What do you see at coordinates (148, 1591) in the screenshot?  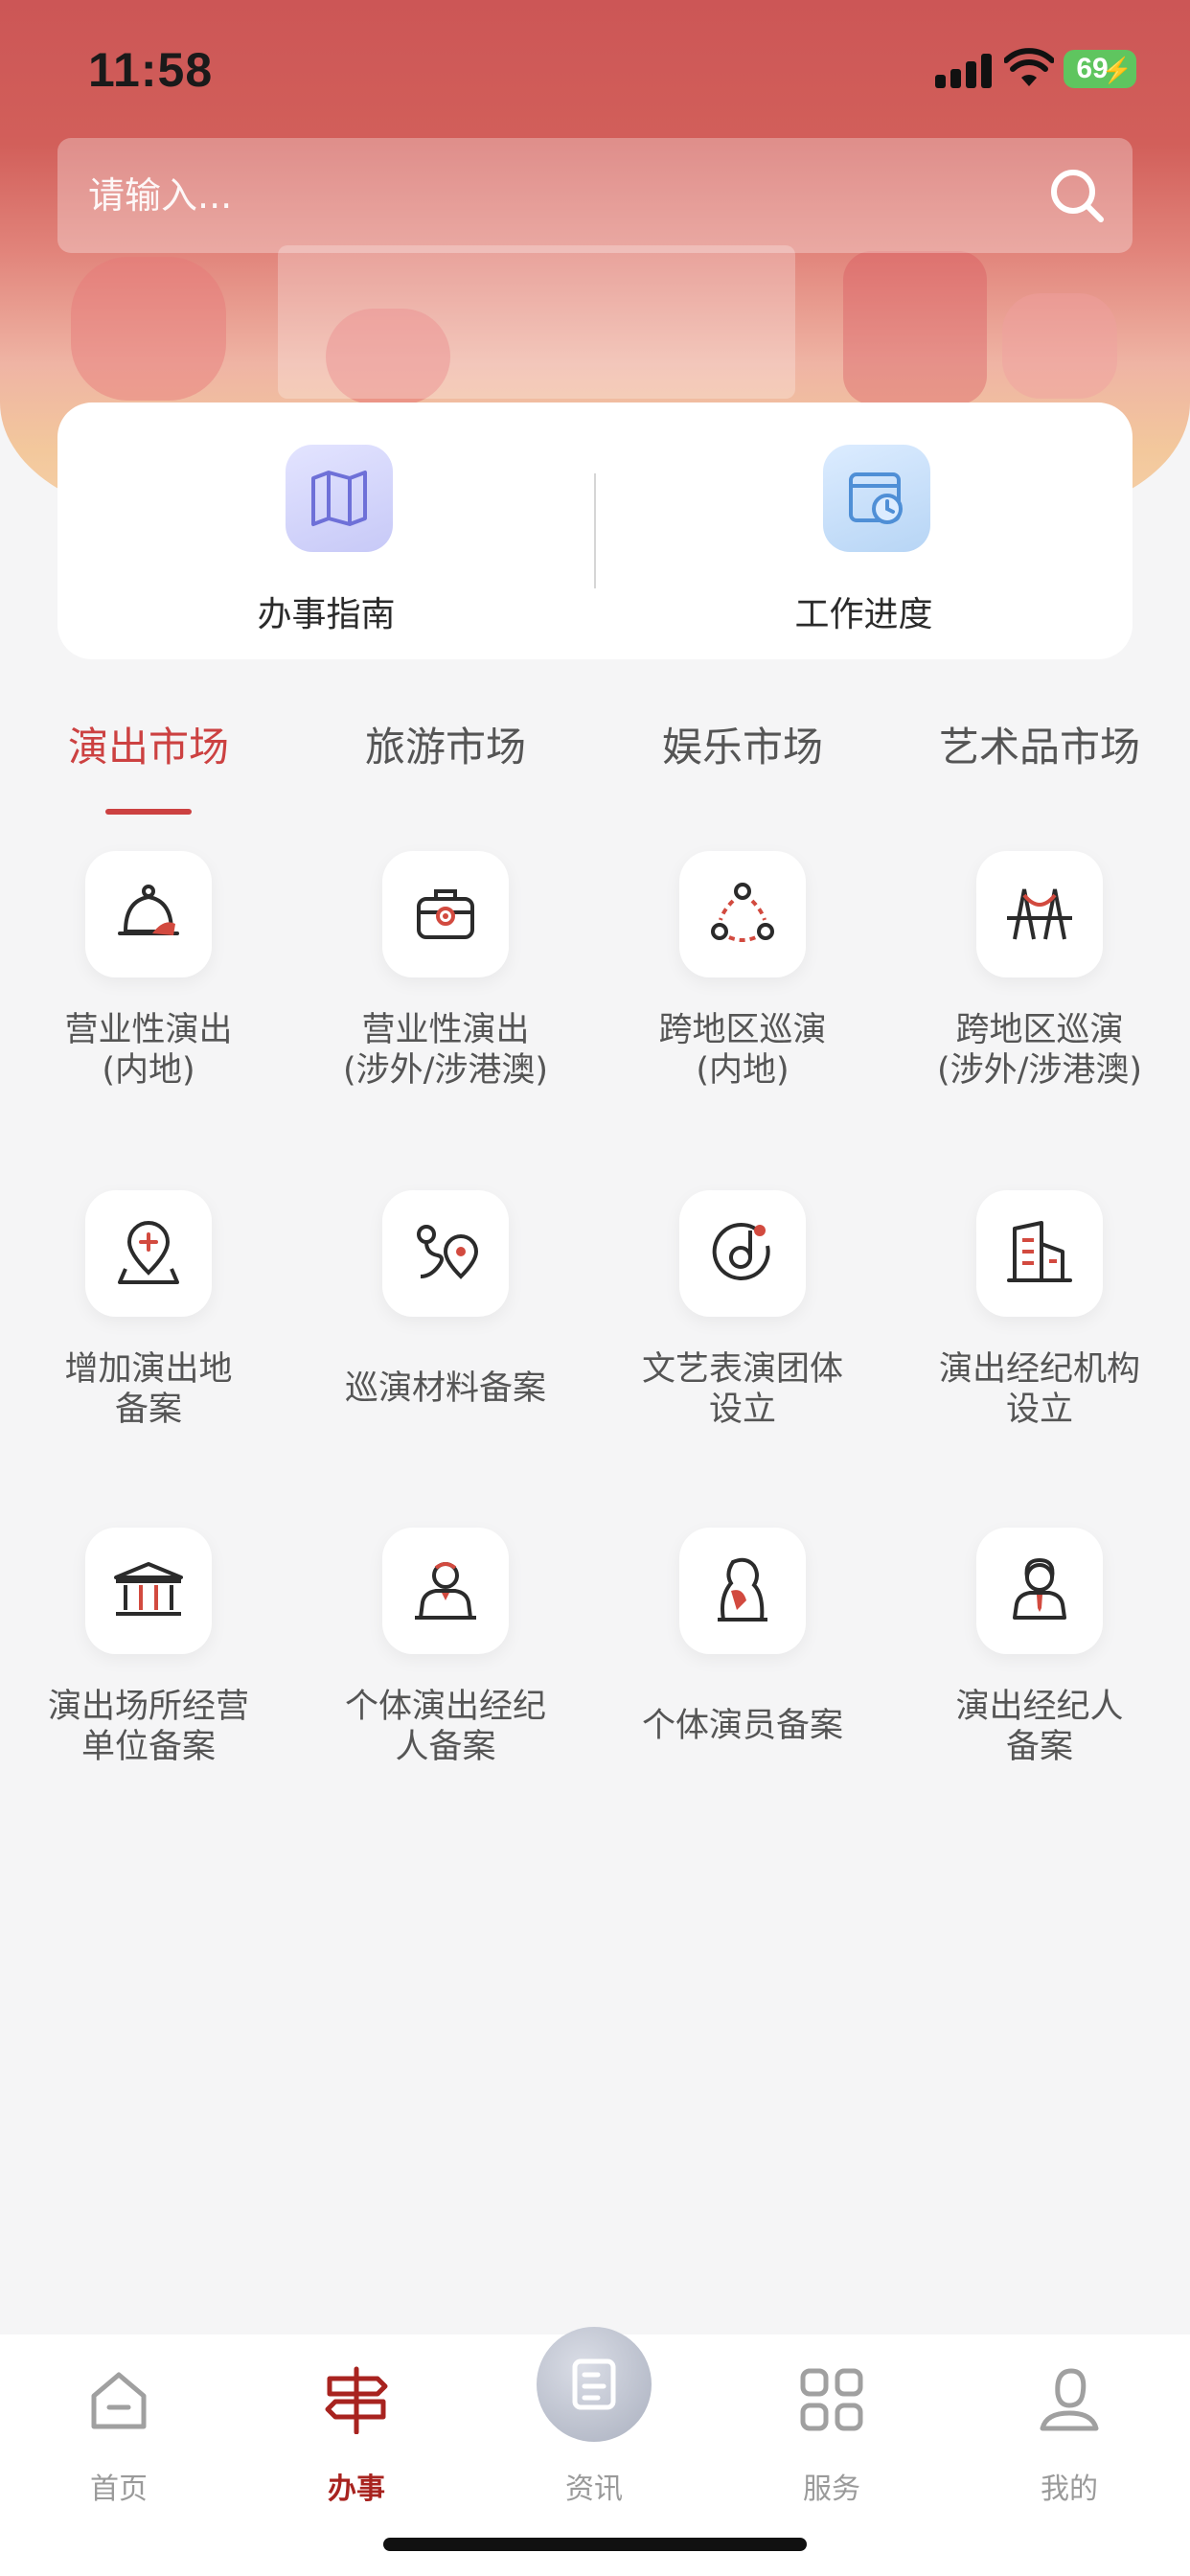 I see `venue-icon` at bounding box center [148, 1591].